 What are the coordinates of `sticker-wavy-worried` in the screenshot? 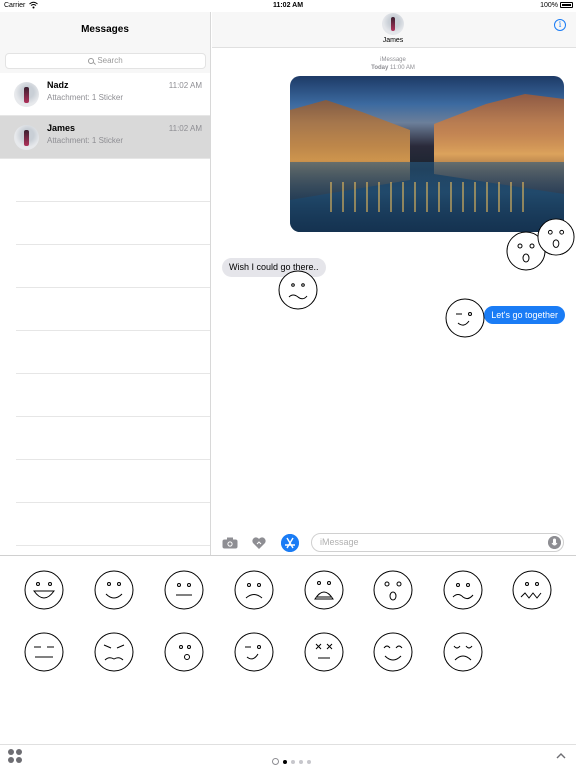 It's located at (532, 590).